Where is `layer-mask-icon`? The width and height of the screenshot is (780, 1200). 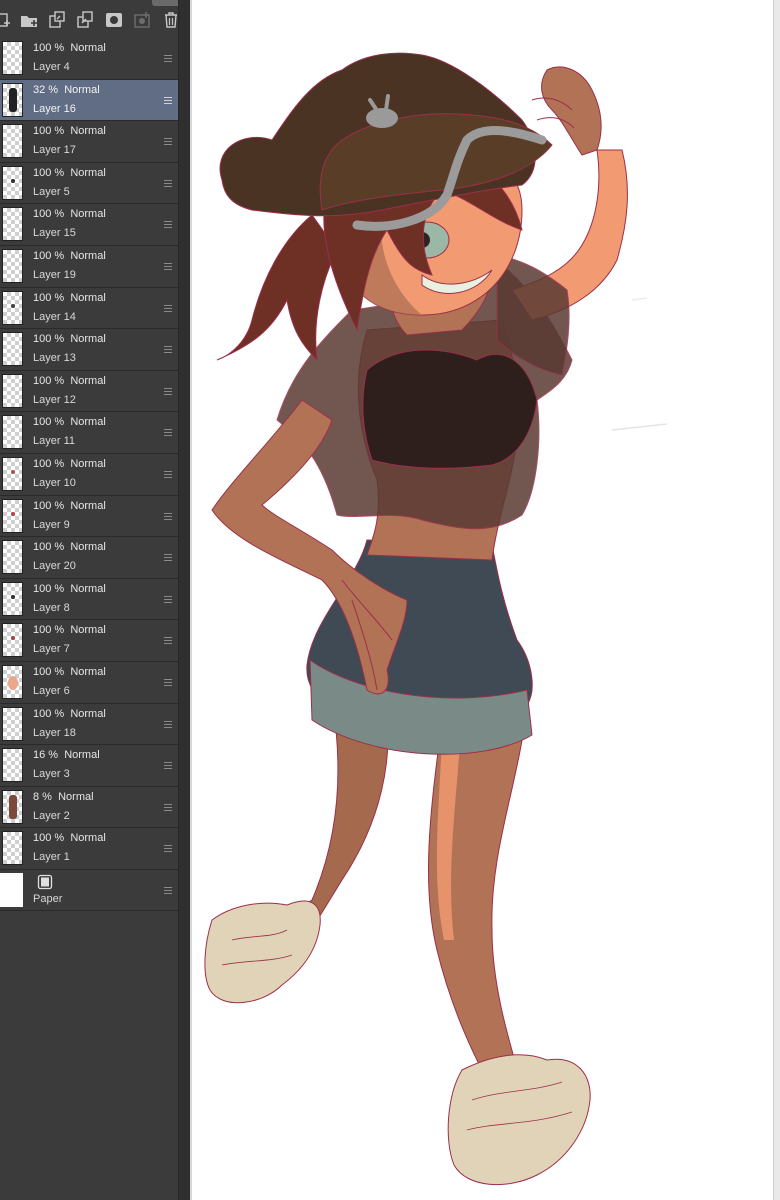
layer-mask-icon is located at coordinates (114, 20).